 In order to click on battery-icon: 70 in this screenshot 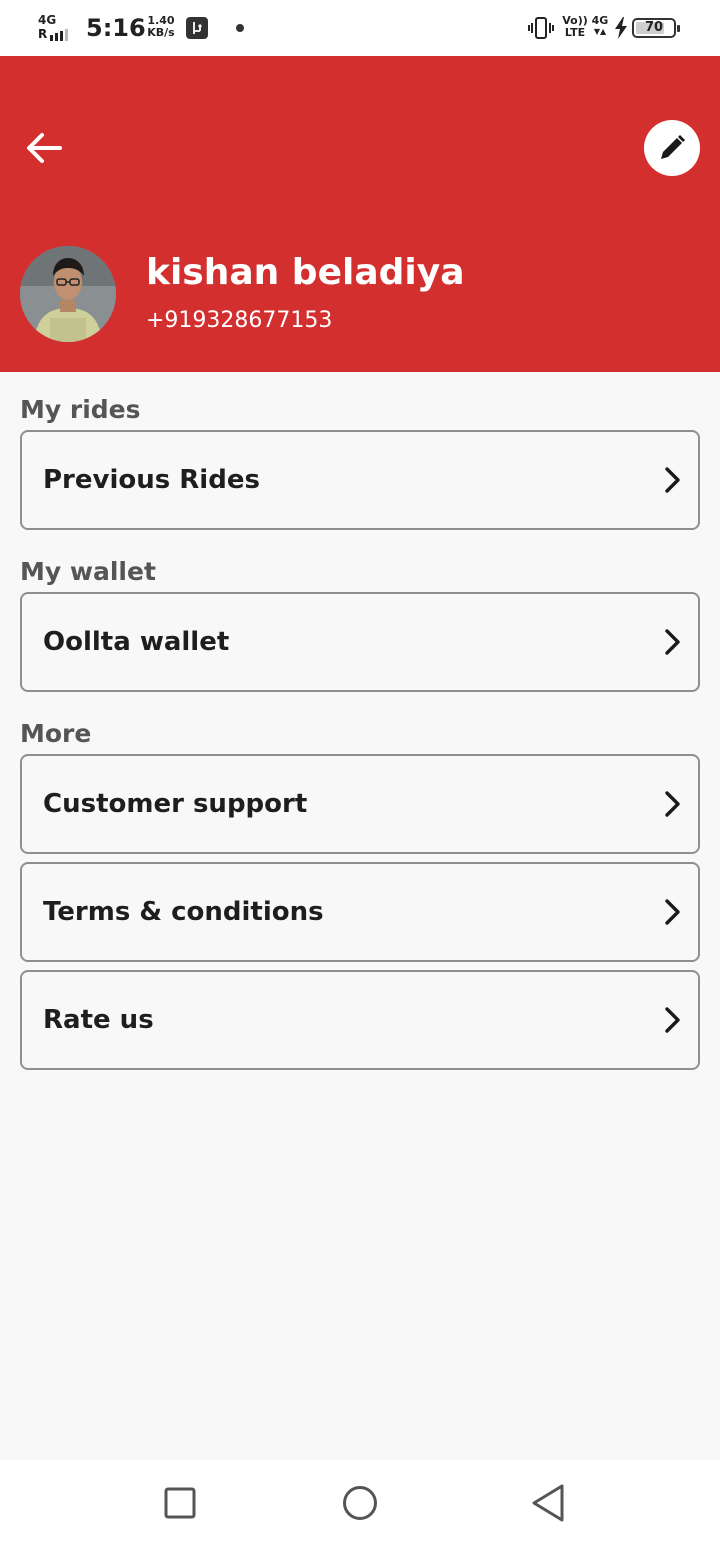, I will do `click(656, 28)`.